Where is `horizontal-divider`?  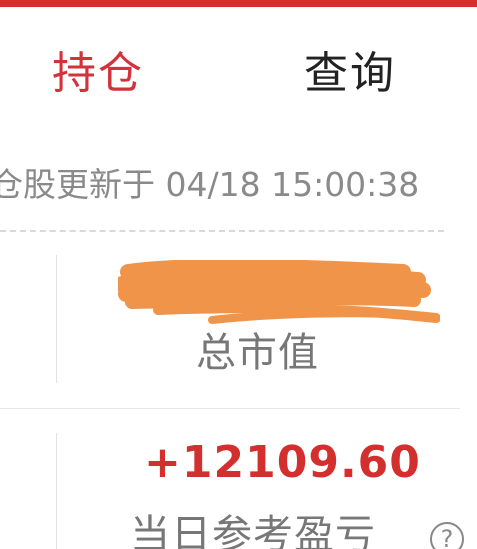 horizontal-divider is located at coordinates (230, 408).